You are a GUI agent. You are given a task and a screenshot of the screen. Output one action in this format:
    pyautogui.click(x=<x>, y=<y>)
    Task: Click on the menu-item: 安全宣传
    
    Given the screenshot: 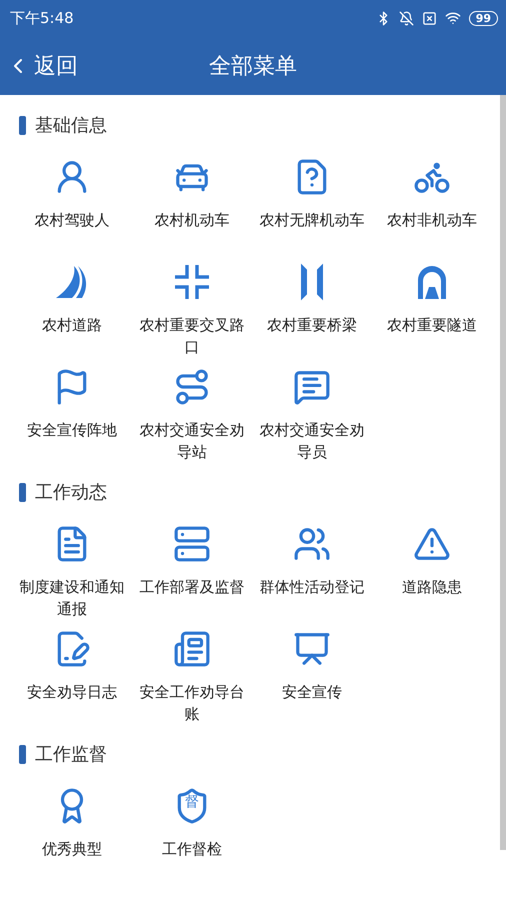 What is the action you would take?
    pyautogui.click(x=312, y=676)
    